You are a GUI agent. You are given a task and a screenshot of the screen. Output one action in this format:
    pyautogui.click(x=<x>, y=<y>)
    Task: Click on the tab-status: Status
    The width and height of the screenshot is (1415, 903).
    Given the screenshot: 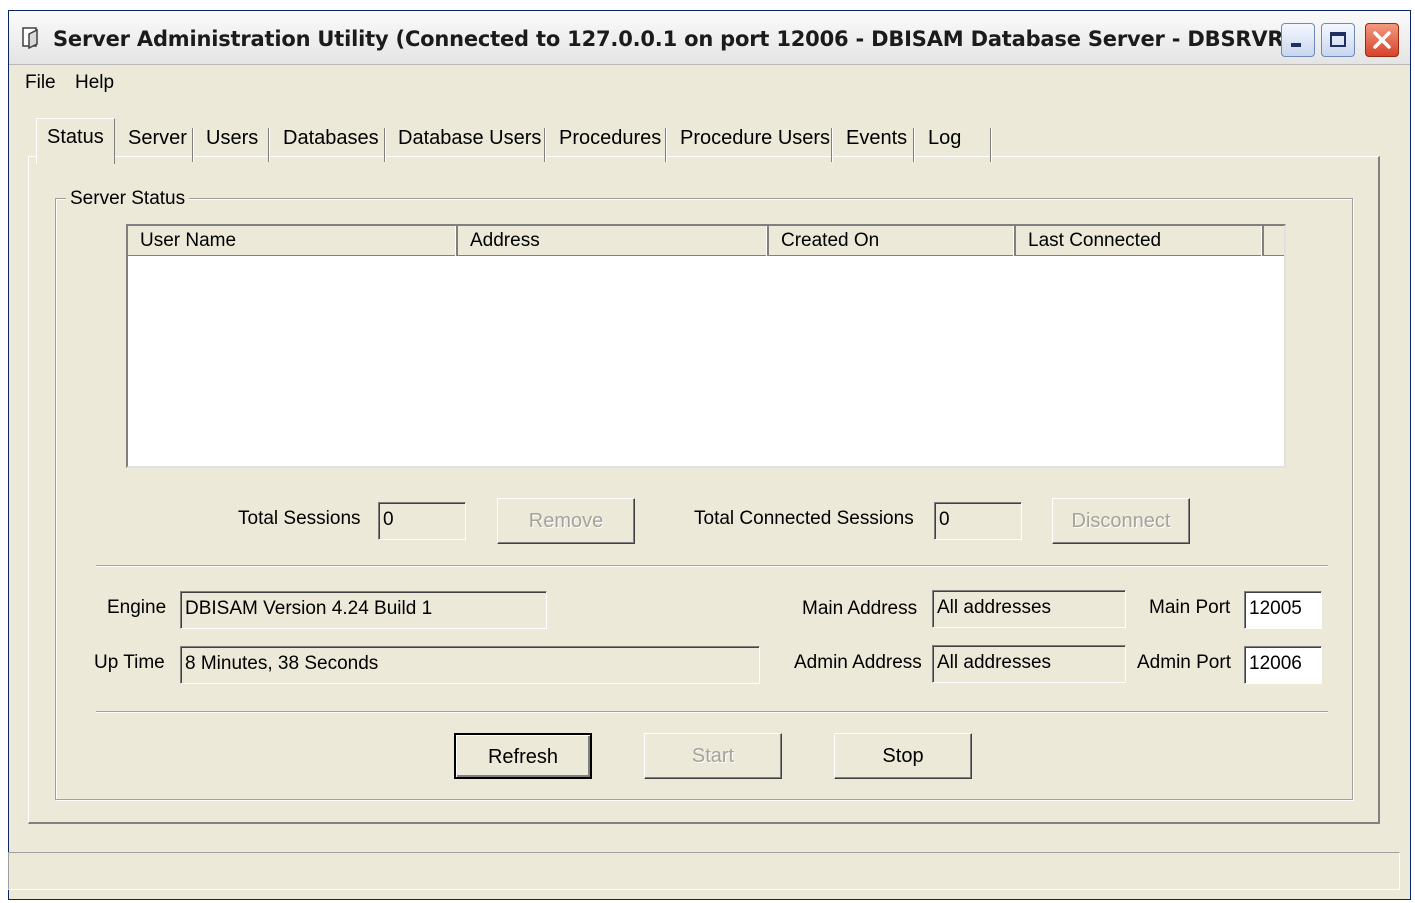 What is the action you would take?
    pyautogui.click(x=75, y=141)
    